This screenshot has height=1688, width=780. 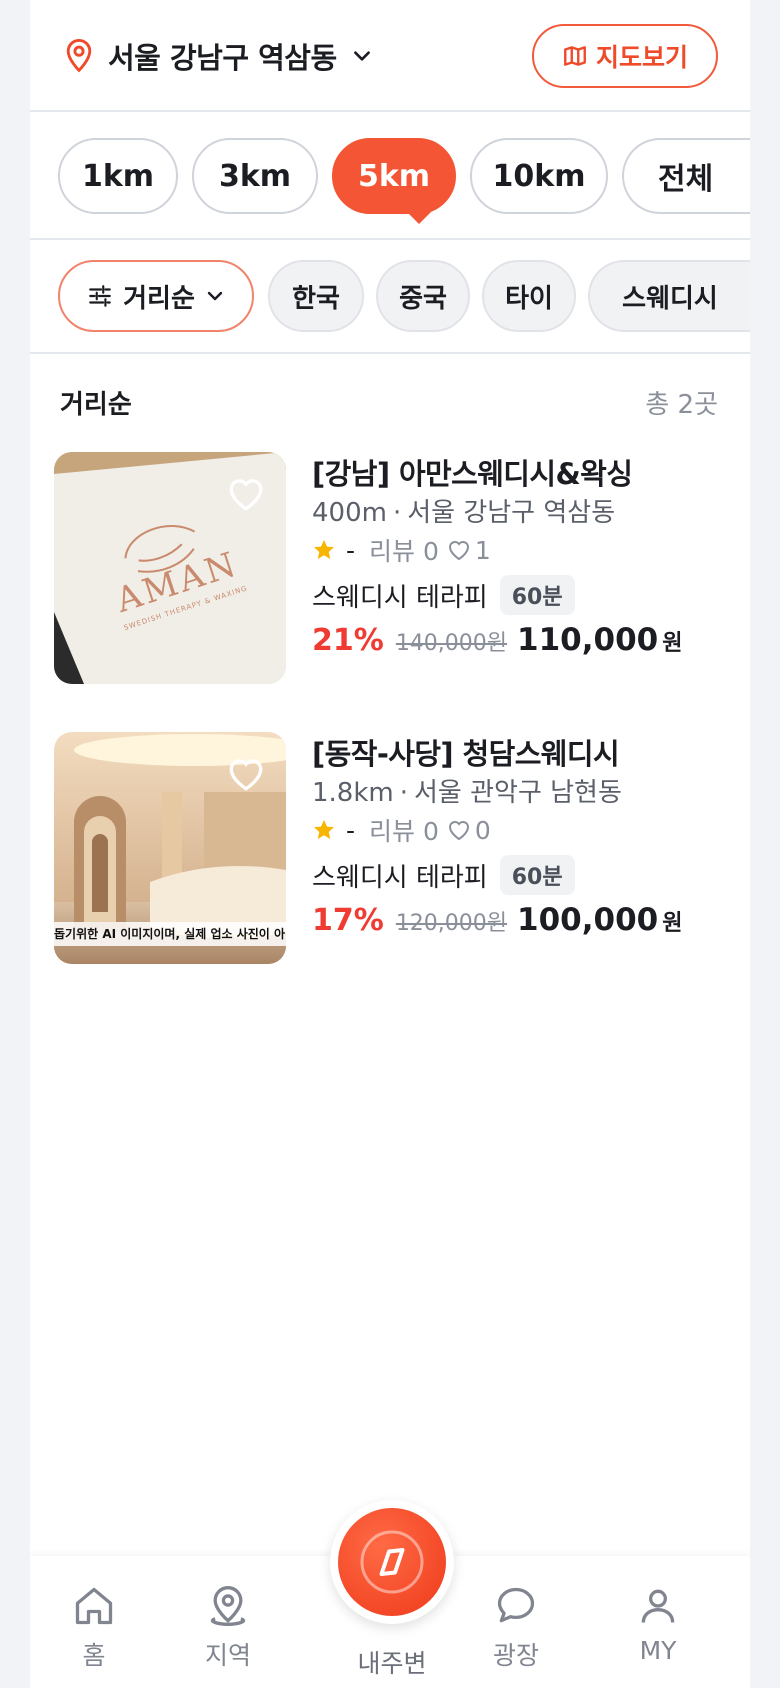 What do you see at coordinates (466, 754) in the screenshot?
I see `shop-name: [동작-사당] 청담스웨디시` at bounding box center [466, 754].